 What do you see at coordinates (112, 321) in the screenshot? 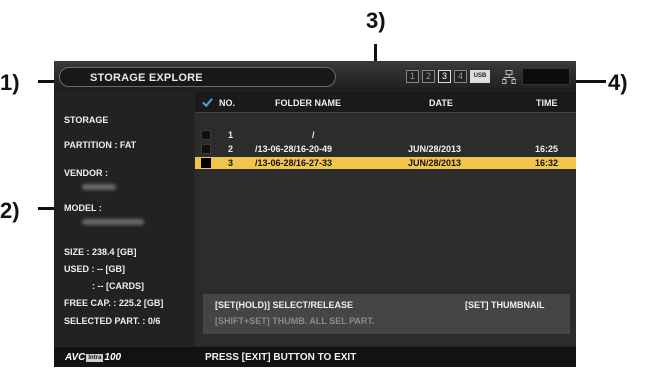
I see `selected-partitions-info: SELECTED PART. : 0/6` at bounding box center [112, 321].